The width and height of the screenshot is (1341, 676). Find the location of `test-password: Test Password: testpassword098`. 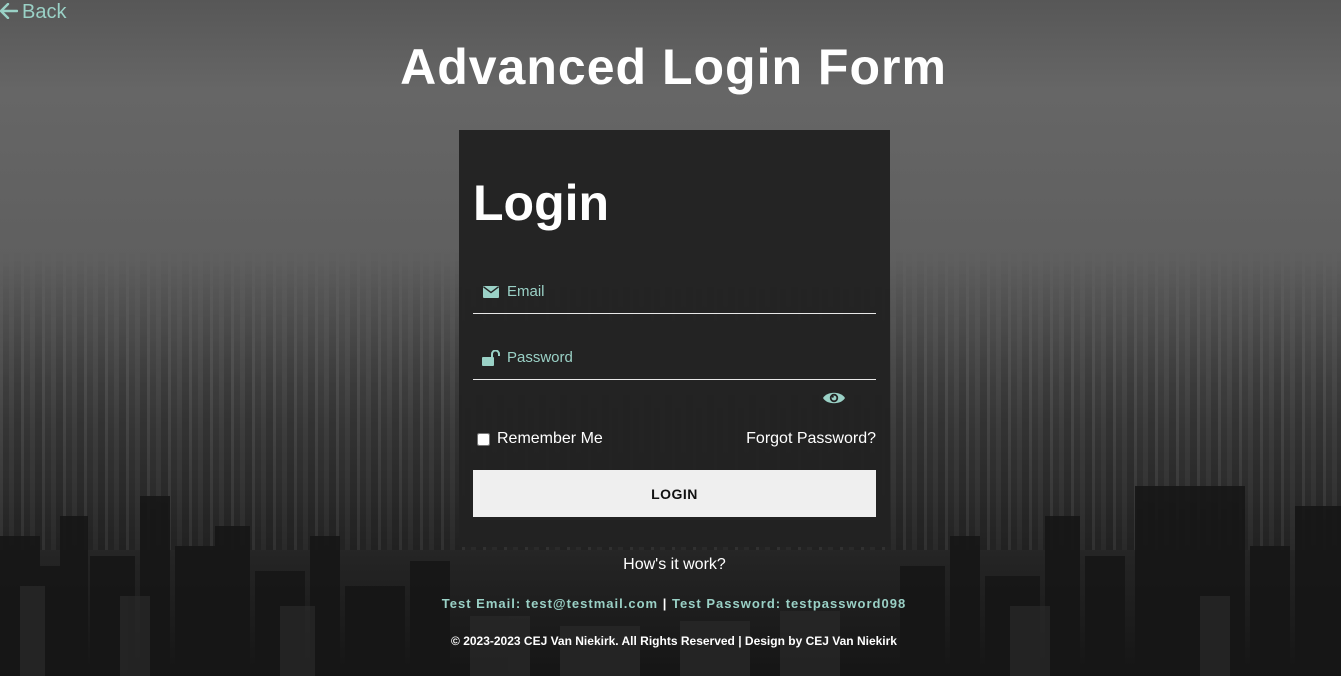

test-password: Test Password: testpassword098 is located at coordinates (789, 603).